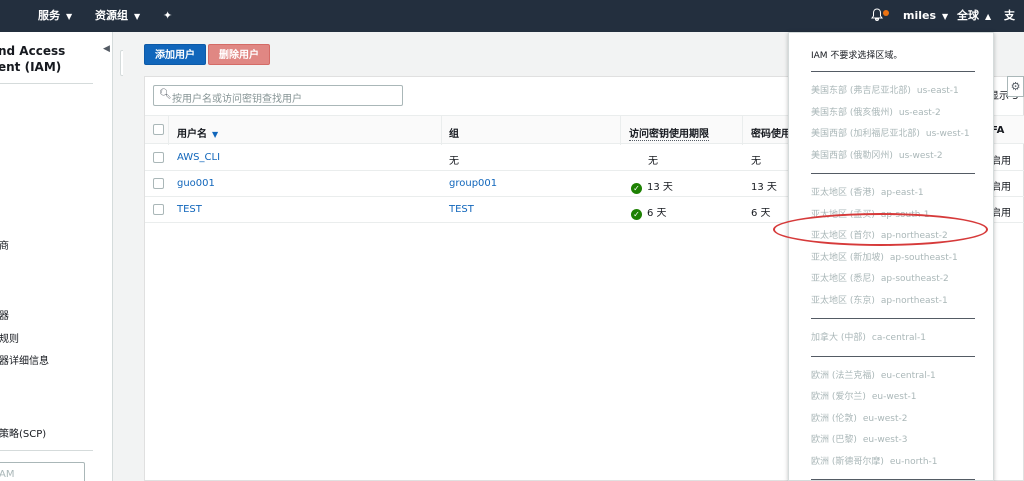 This screenshot has width=1024, height=481. What do you see at coordinates (118, 256) in the screenshot?
I see `sidebar-scrollbar` at bounding box center [118, 256].